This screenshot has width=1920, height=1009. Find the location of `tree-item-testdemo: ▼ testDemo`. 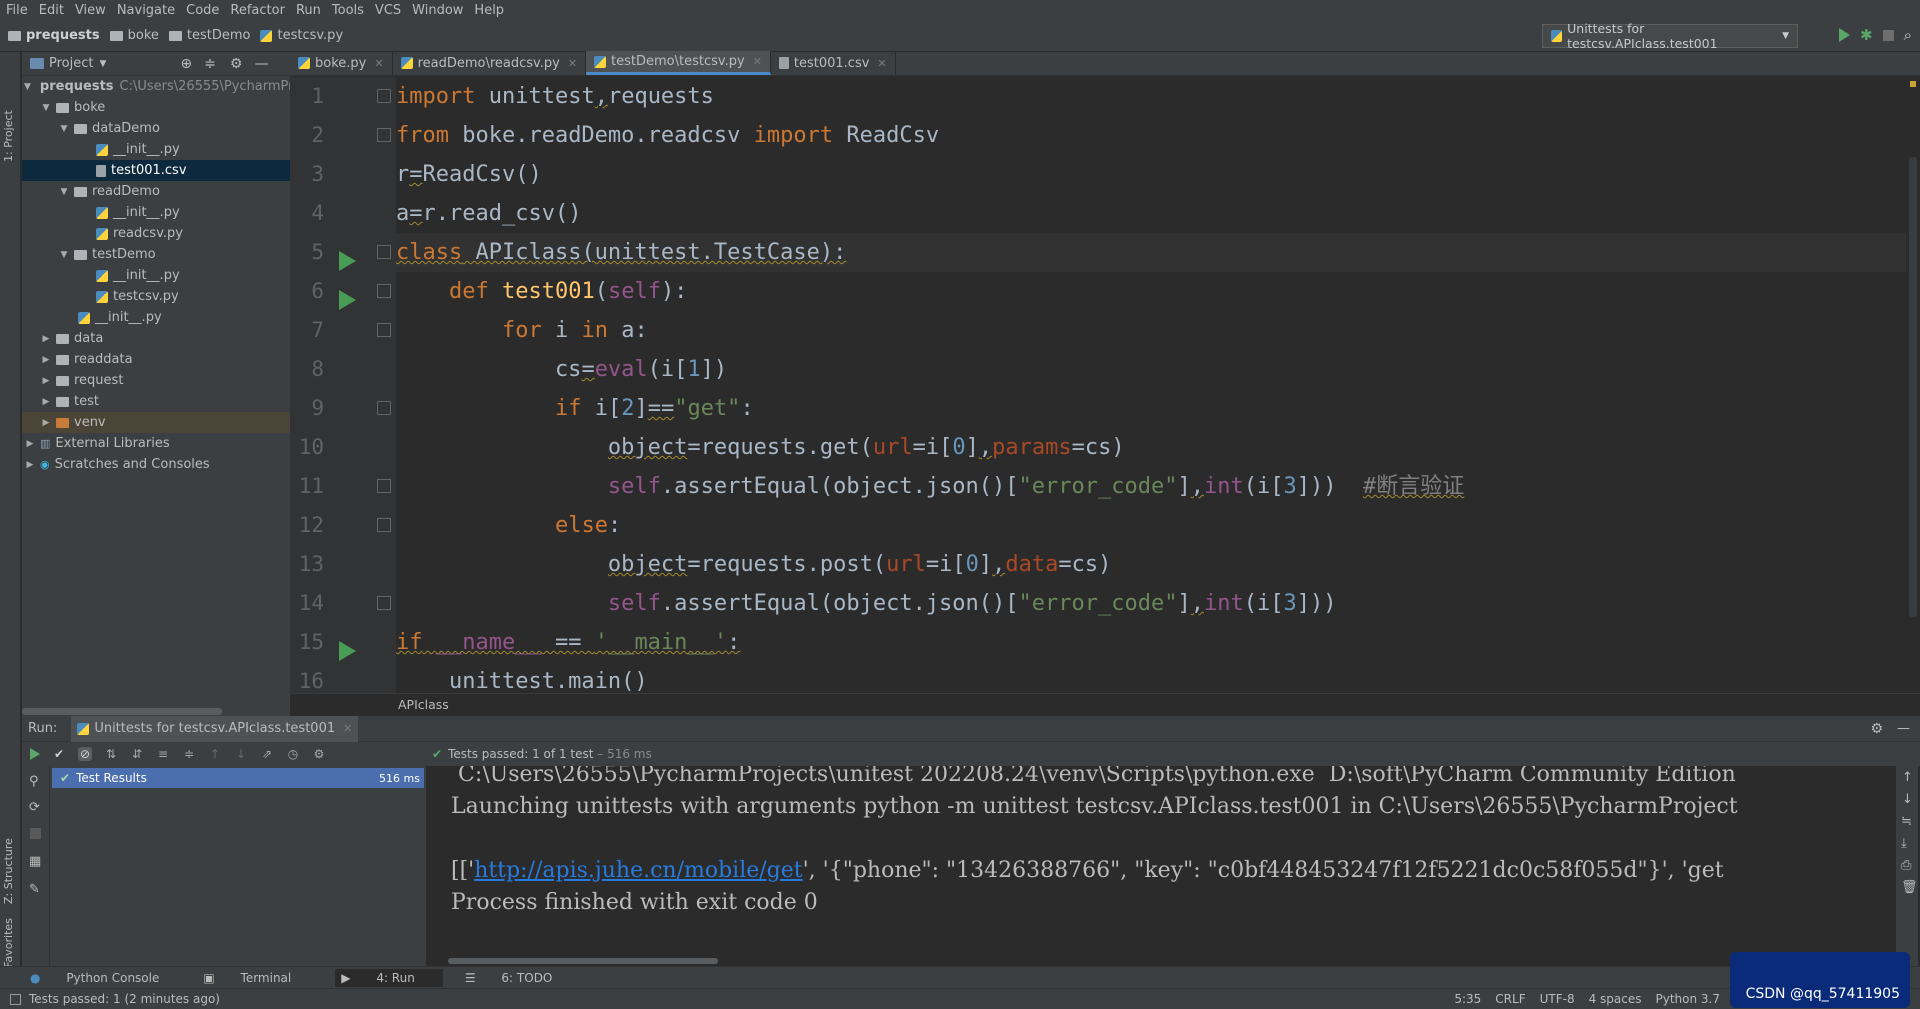

tree-item-testdemo: ▼ testDemo is located at coordinates (156, 254).